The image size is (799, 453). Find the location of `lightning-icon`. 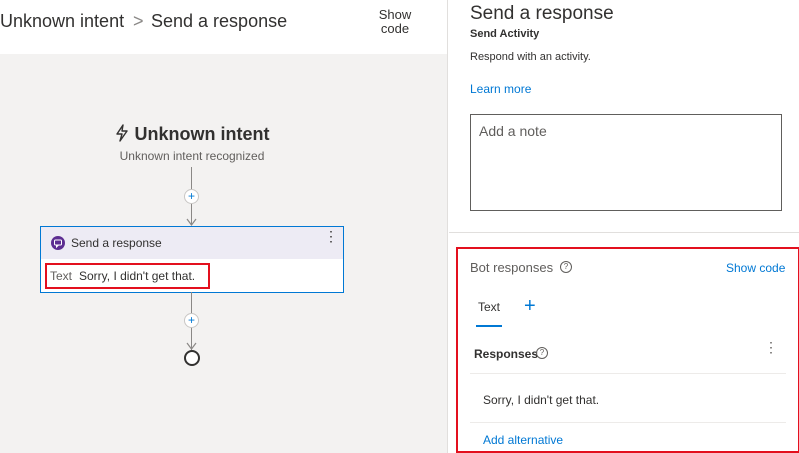

lightning-icon is located at coordinates (121, 133).